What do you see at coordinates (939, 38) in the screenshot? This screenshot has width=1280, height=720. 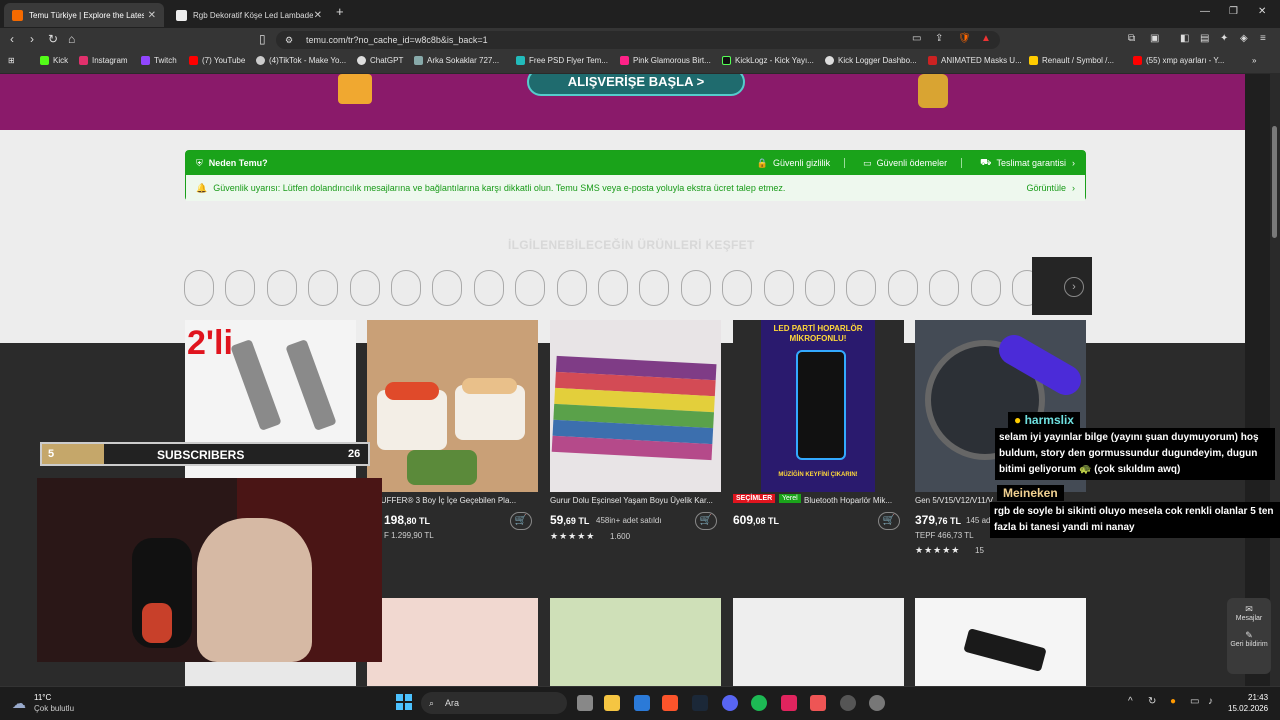 I see `share-icon: ⇪` at bounding box center [939, 38].